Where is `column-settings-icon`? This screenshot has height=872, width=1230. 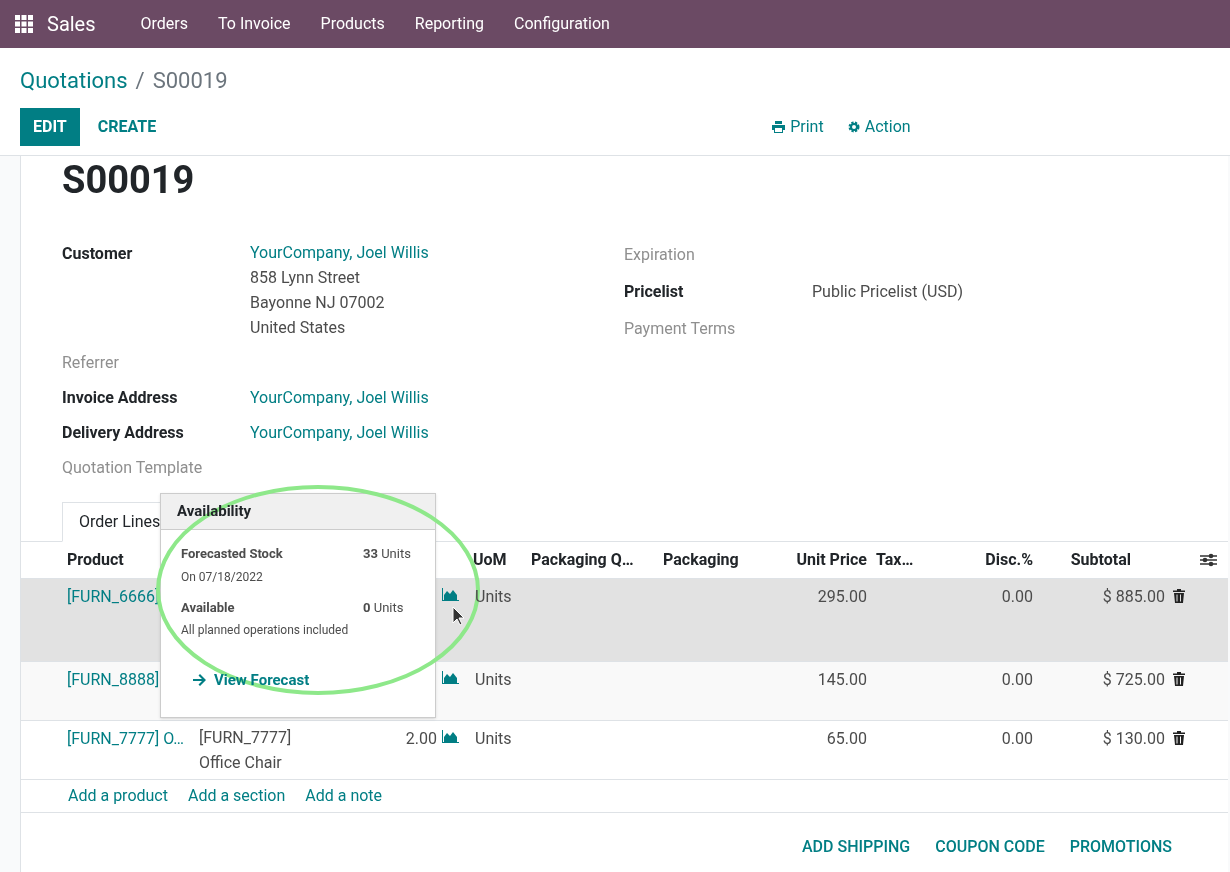
column-settings-icon is located at coordinates (1208, 560).